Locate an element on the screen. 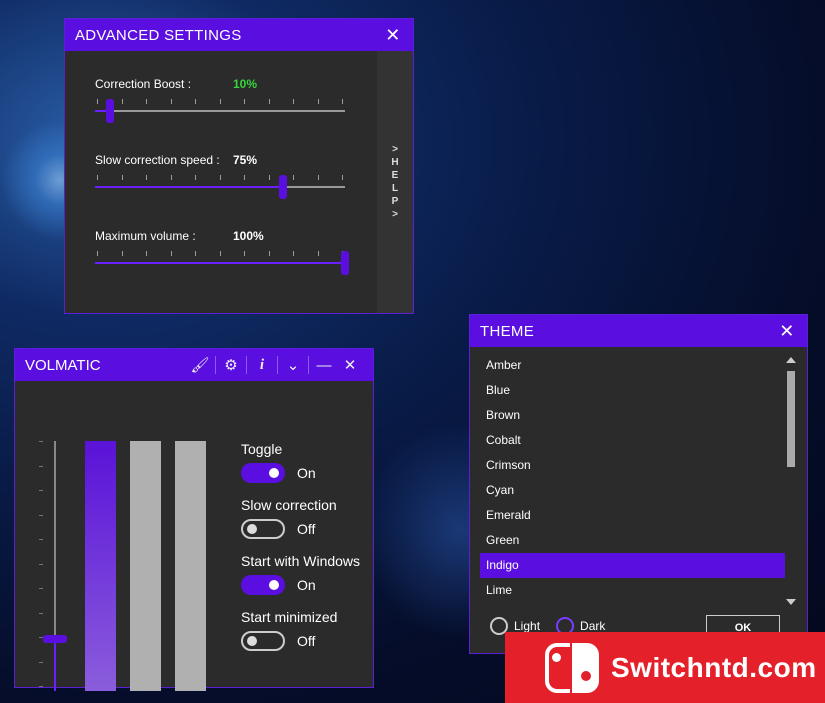 This screenshot has width=825, height=703. option-toggle: Toggle On is located at coordinates (306, 462).